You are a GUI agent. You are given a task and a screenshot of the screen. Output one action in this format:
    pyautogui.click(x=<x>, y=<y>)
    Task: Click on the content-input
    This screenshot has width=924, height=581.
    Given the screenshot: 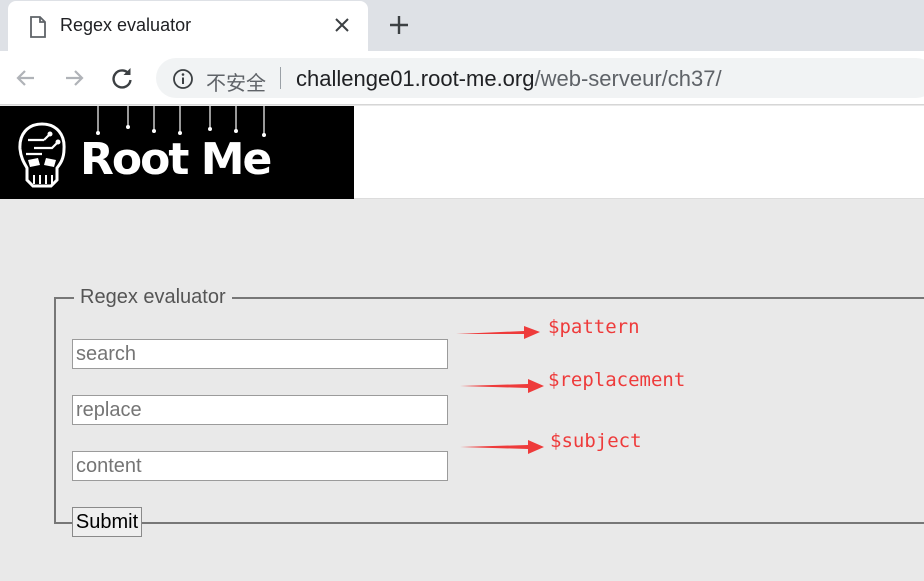 What is the action you would take?
    pyautogui.click(x=260, y=466)
    